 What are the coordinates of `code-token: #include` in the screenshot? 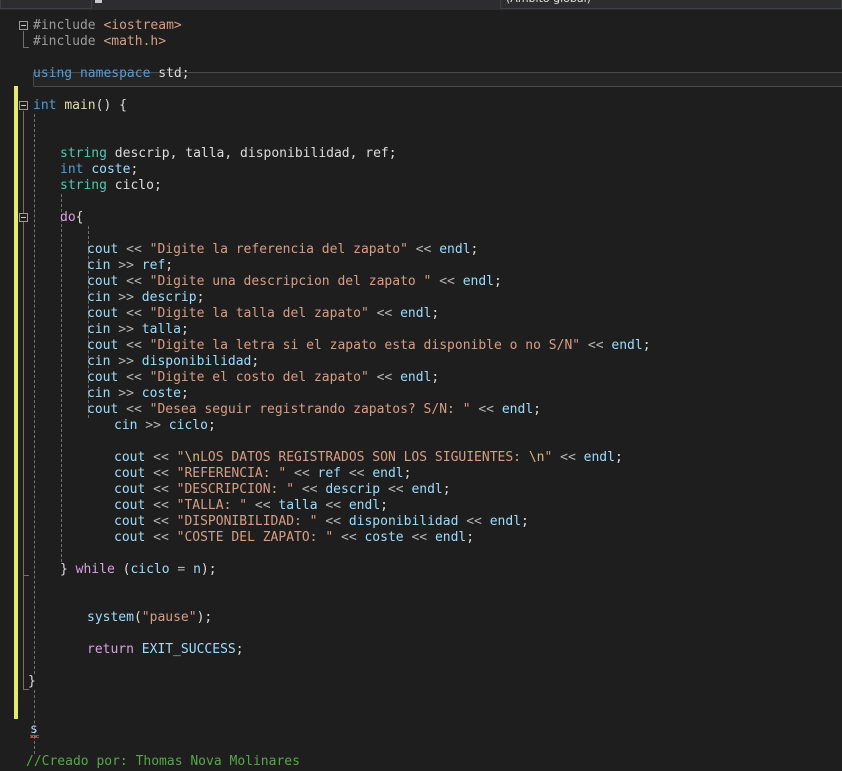 It's located at (68, 41).